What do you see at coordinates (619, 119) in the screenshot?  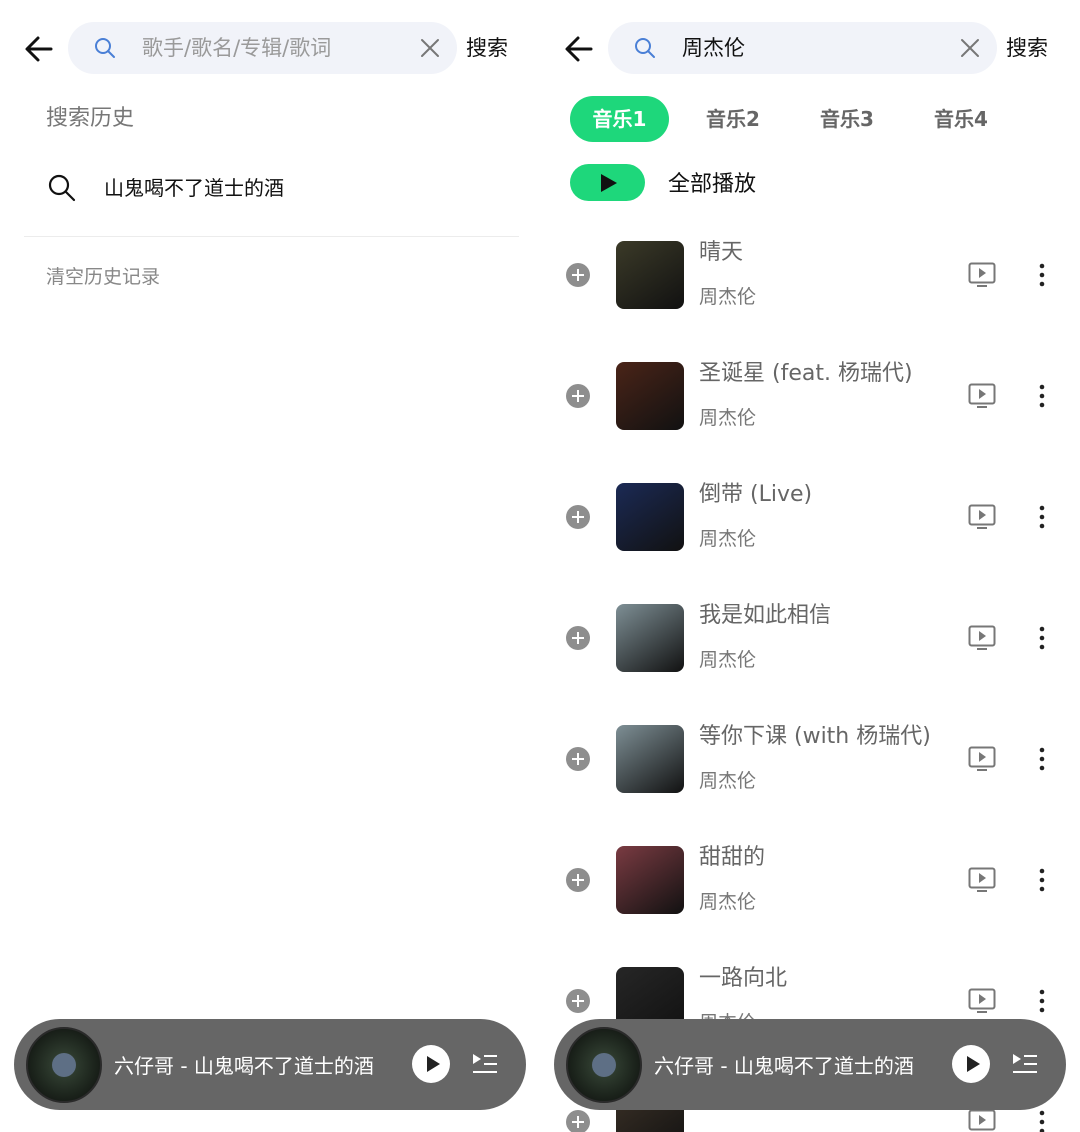 I see `tab-music-1: 音乐1` at bounding box center [619, 119].